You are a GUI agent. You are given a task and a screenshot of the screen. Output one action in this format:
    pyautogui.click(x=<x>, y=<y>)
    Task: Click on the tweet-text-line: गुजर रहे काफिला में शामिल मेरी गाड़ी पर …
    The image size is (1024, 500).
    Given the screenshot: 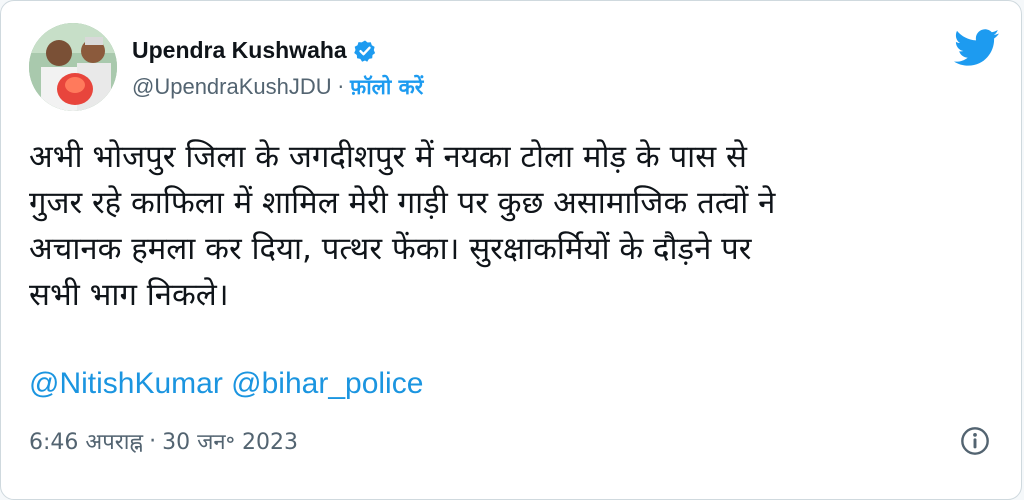 What is the action you would take?
    pyautogui.click(x=402, y=203)
    